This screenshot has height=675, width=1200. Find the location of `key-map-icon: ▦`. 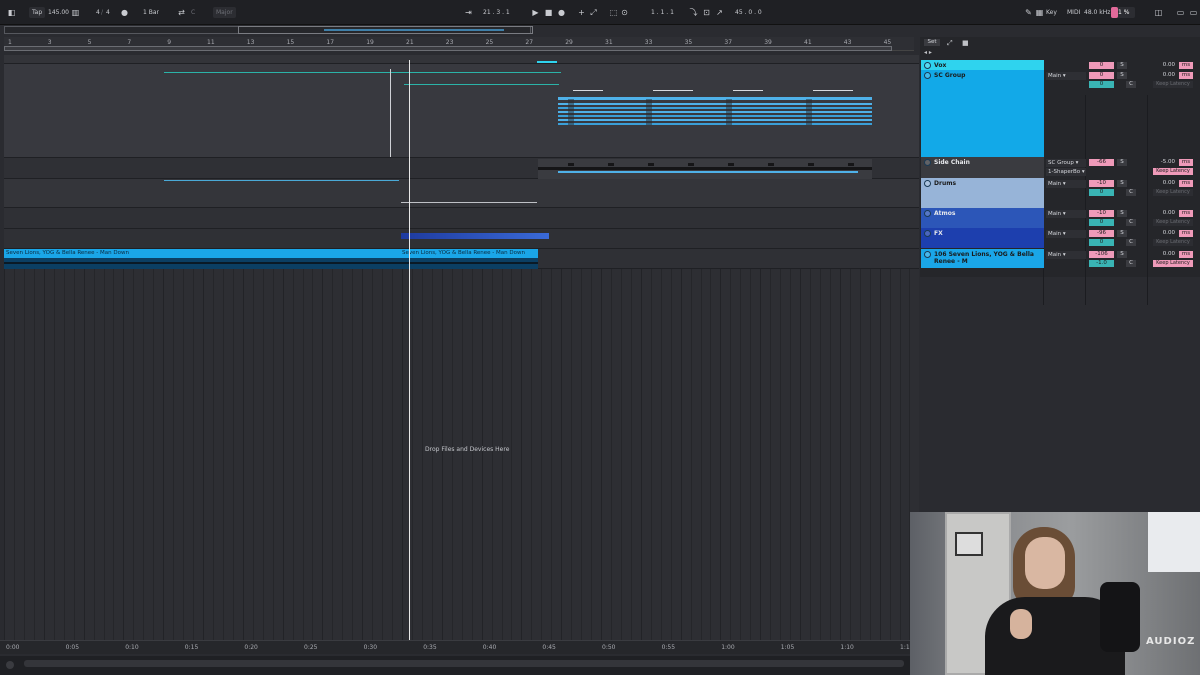

key-map-icon: ▦ is located at coordinates (1039, 12).